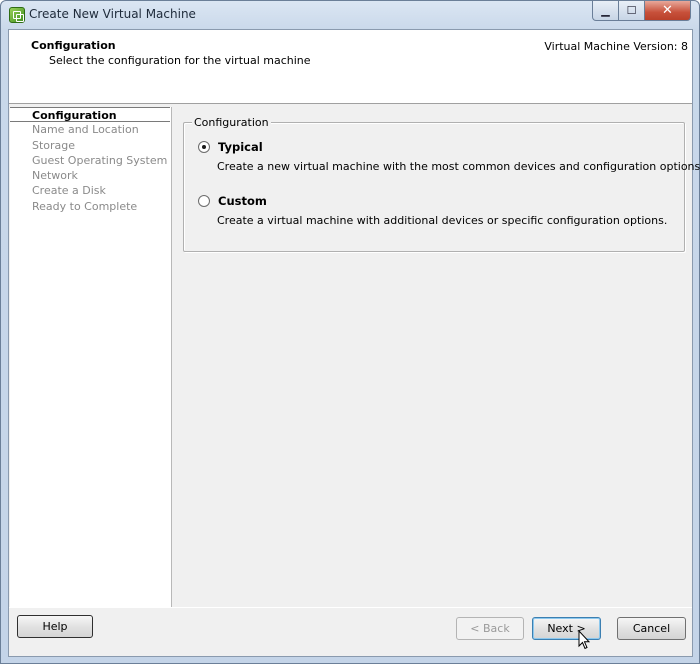  Describe the element at coordinates (73, 45) in the screenshot. I see `page-title: Configuration` at that location.